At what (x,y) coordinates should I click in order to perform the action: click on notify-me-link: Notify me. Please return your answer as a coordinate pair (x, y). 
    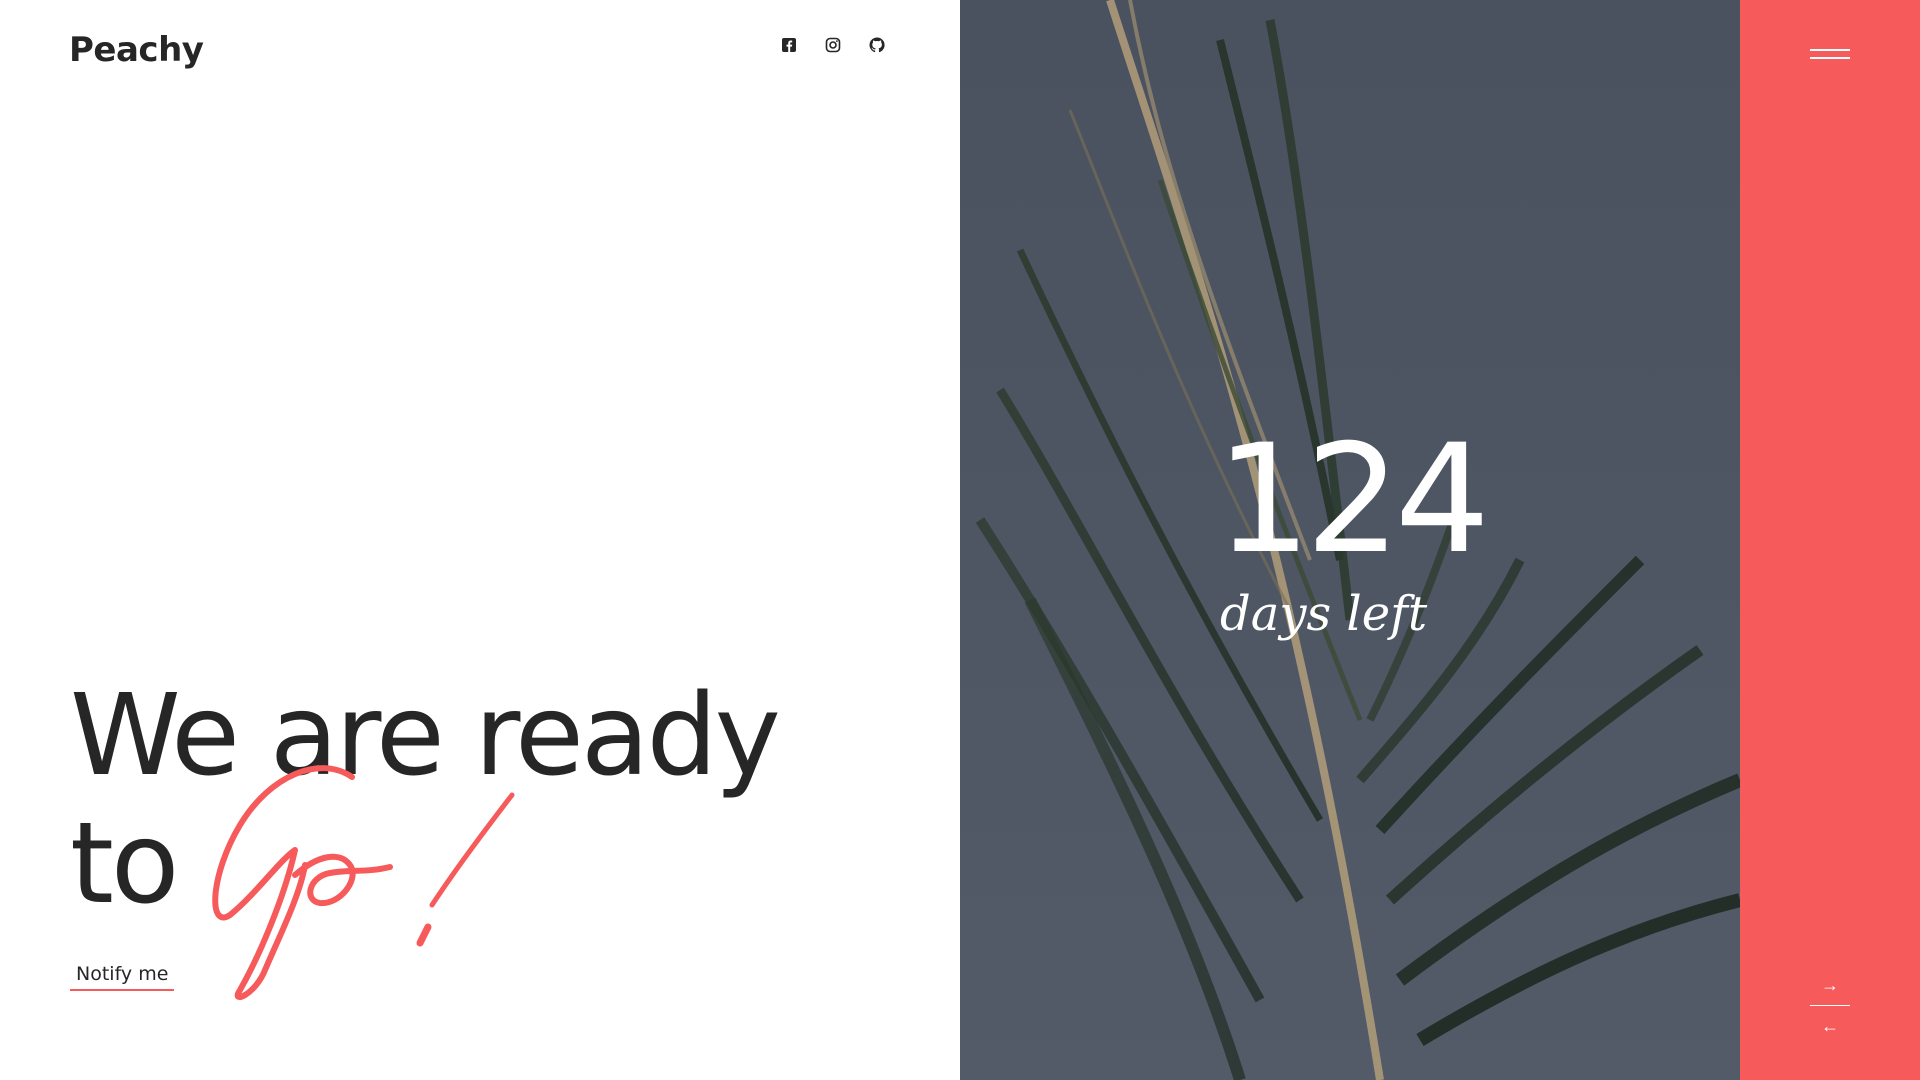
    Looking at the image, I should click on (122, 977).